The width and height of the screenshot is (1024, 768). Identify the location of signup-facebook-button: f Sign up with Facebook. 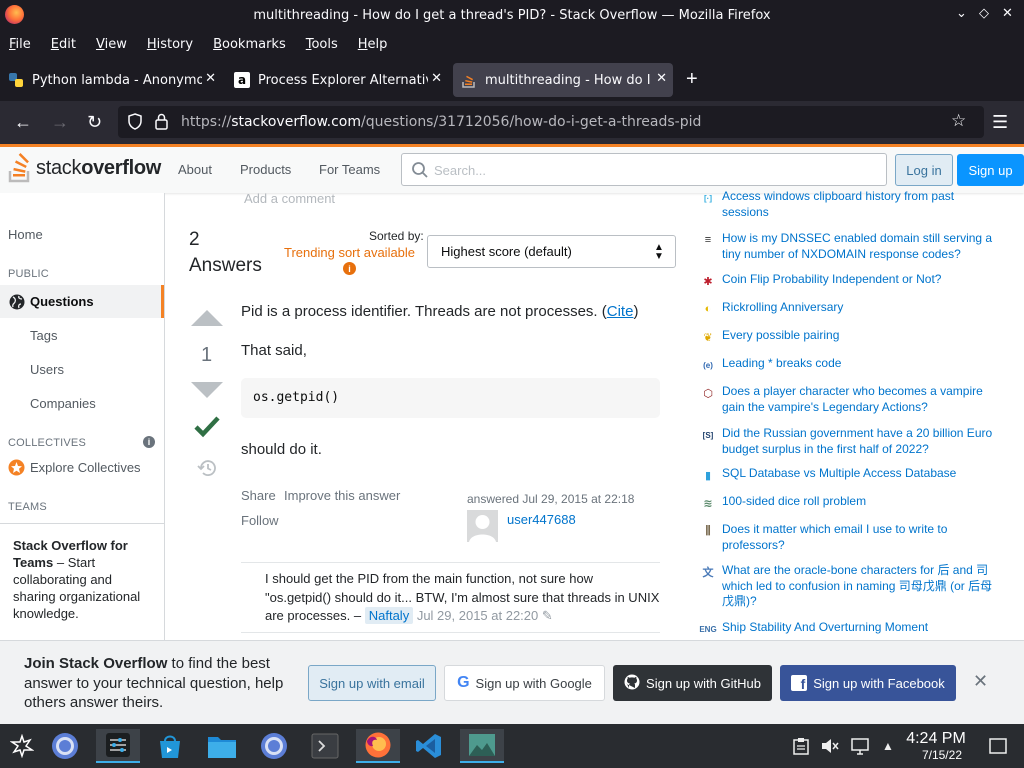
(868, 683).